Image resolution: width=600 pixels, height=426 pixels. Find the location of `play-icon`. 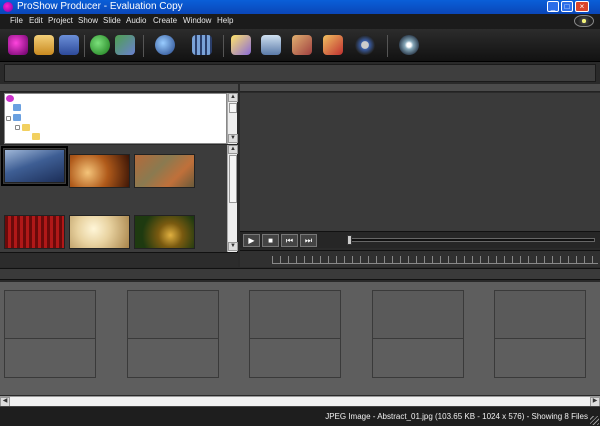

play-icon is located at coordinates (100, 45).